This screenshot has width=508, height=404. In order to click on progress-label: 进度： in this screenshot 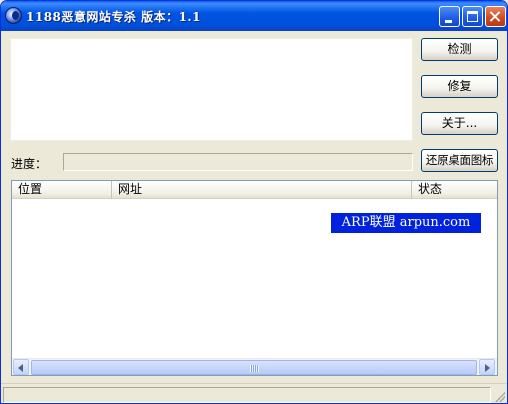, I will do `click(29, 164)`.